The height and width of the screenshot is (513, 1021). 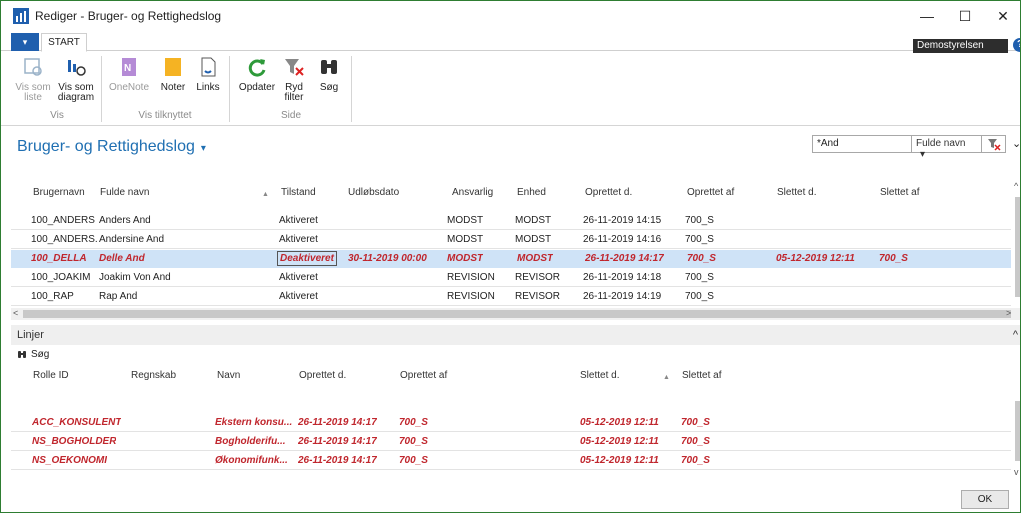 What do you see at coordinates (373, 192) in the screenshot?
I see `col-header-udloebsdato: Udløbsdato` at bounding box center [373, 192].